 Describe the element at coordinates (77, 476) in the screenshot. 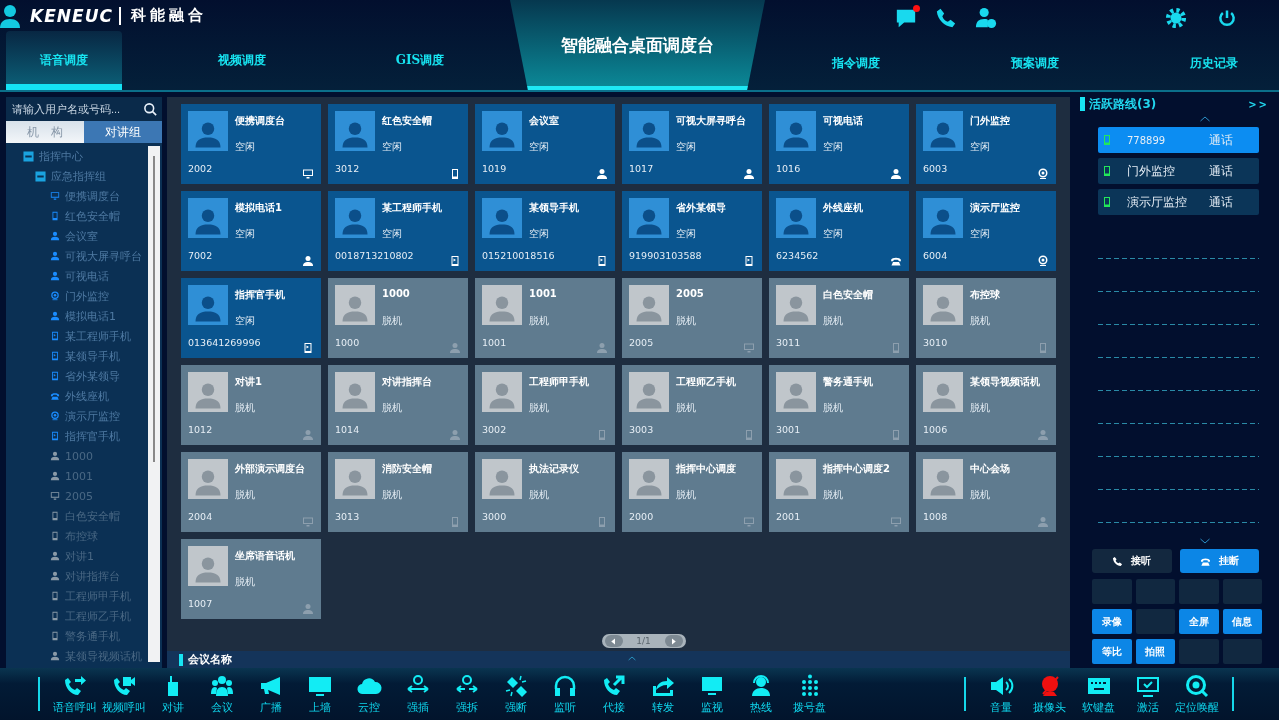

I see `tree-item: 1001` at that location.